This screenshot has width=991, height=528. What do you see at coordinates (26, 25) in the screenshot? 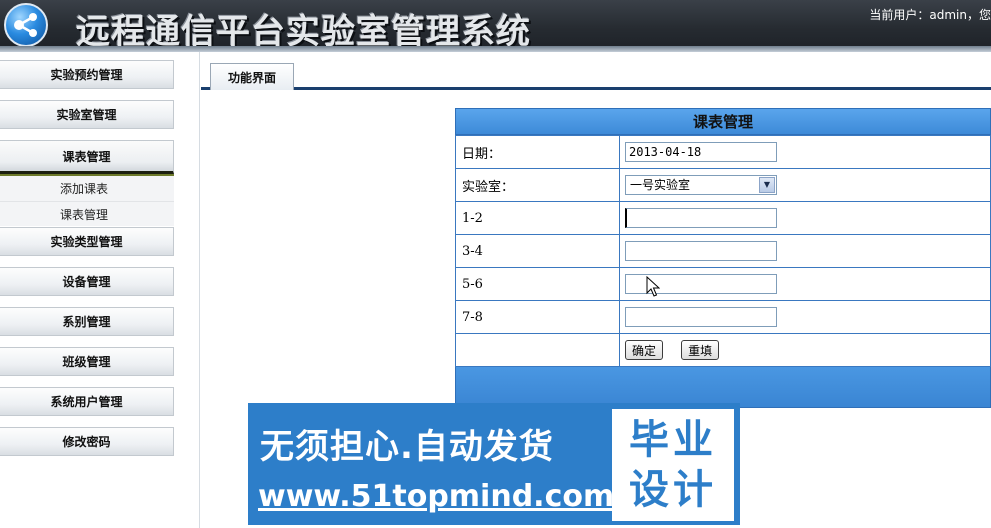
I see `logo-icon` at bounding box center [26, 25].